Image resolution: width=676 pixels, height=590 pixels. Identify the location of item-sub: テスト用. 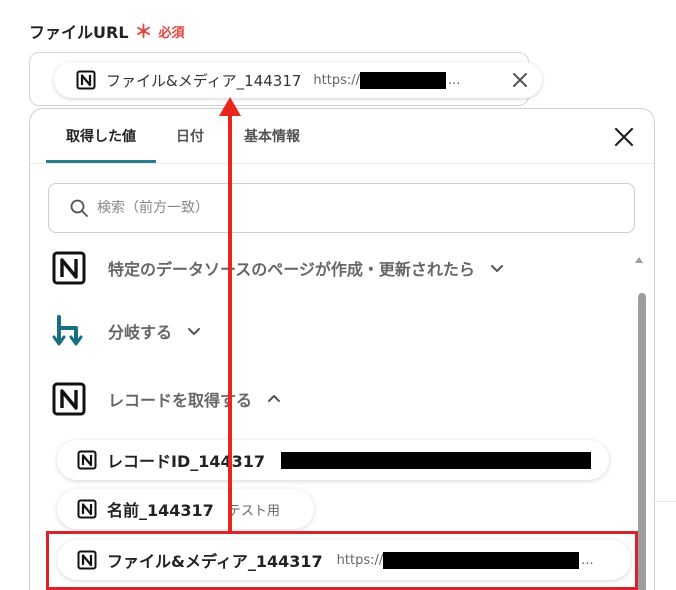
(253, 511).